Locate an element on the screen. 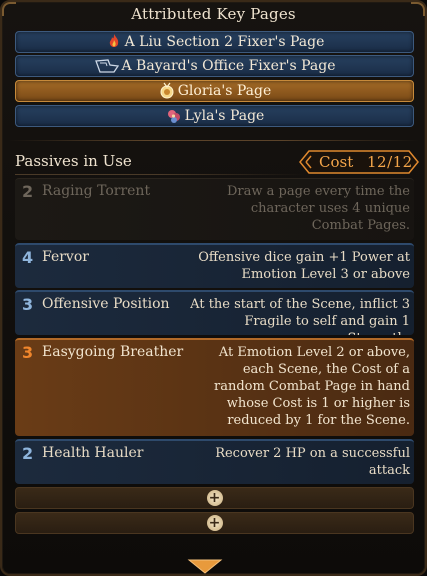 The image size is (427, 576). cost-value: 12/12 is located at coordinates (390, 162).